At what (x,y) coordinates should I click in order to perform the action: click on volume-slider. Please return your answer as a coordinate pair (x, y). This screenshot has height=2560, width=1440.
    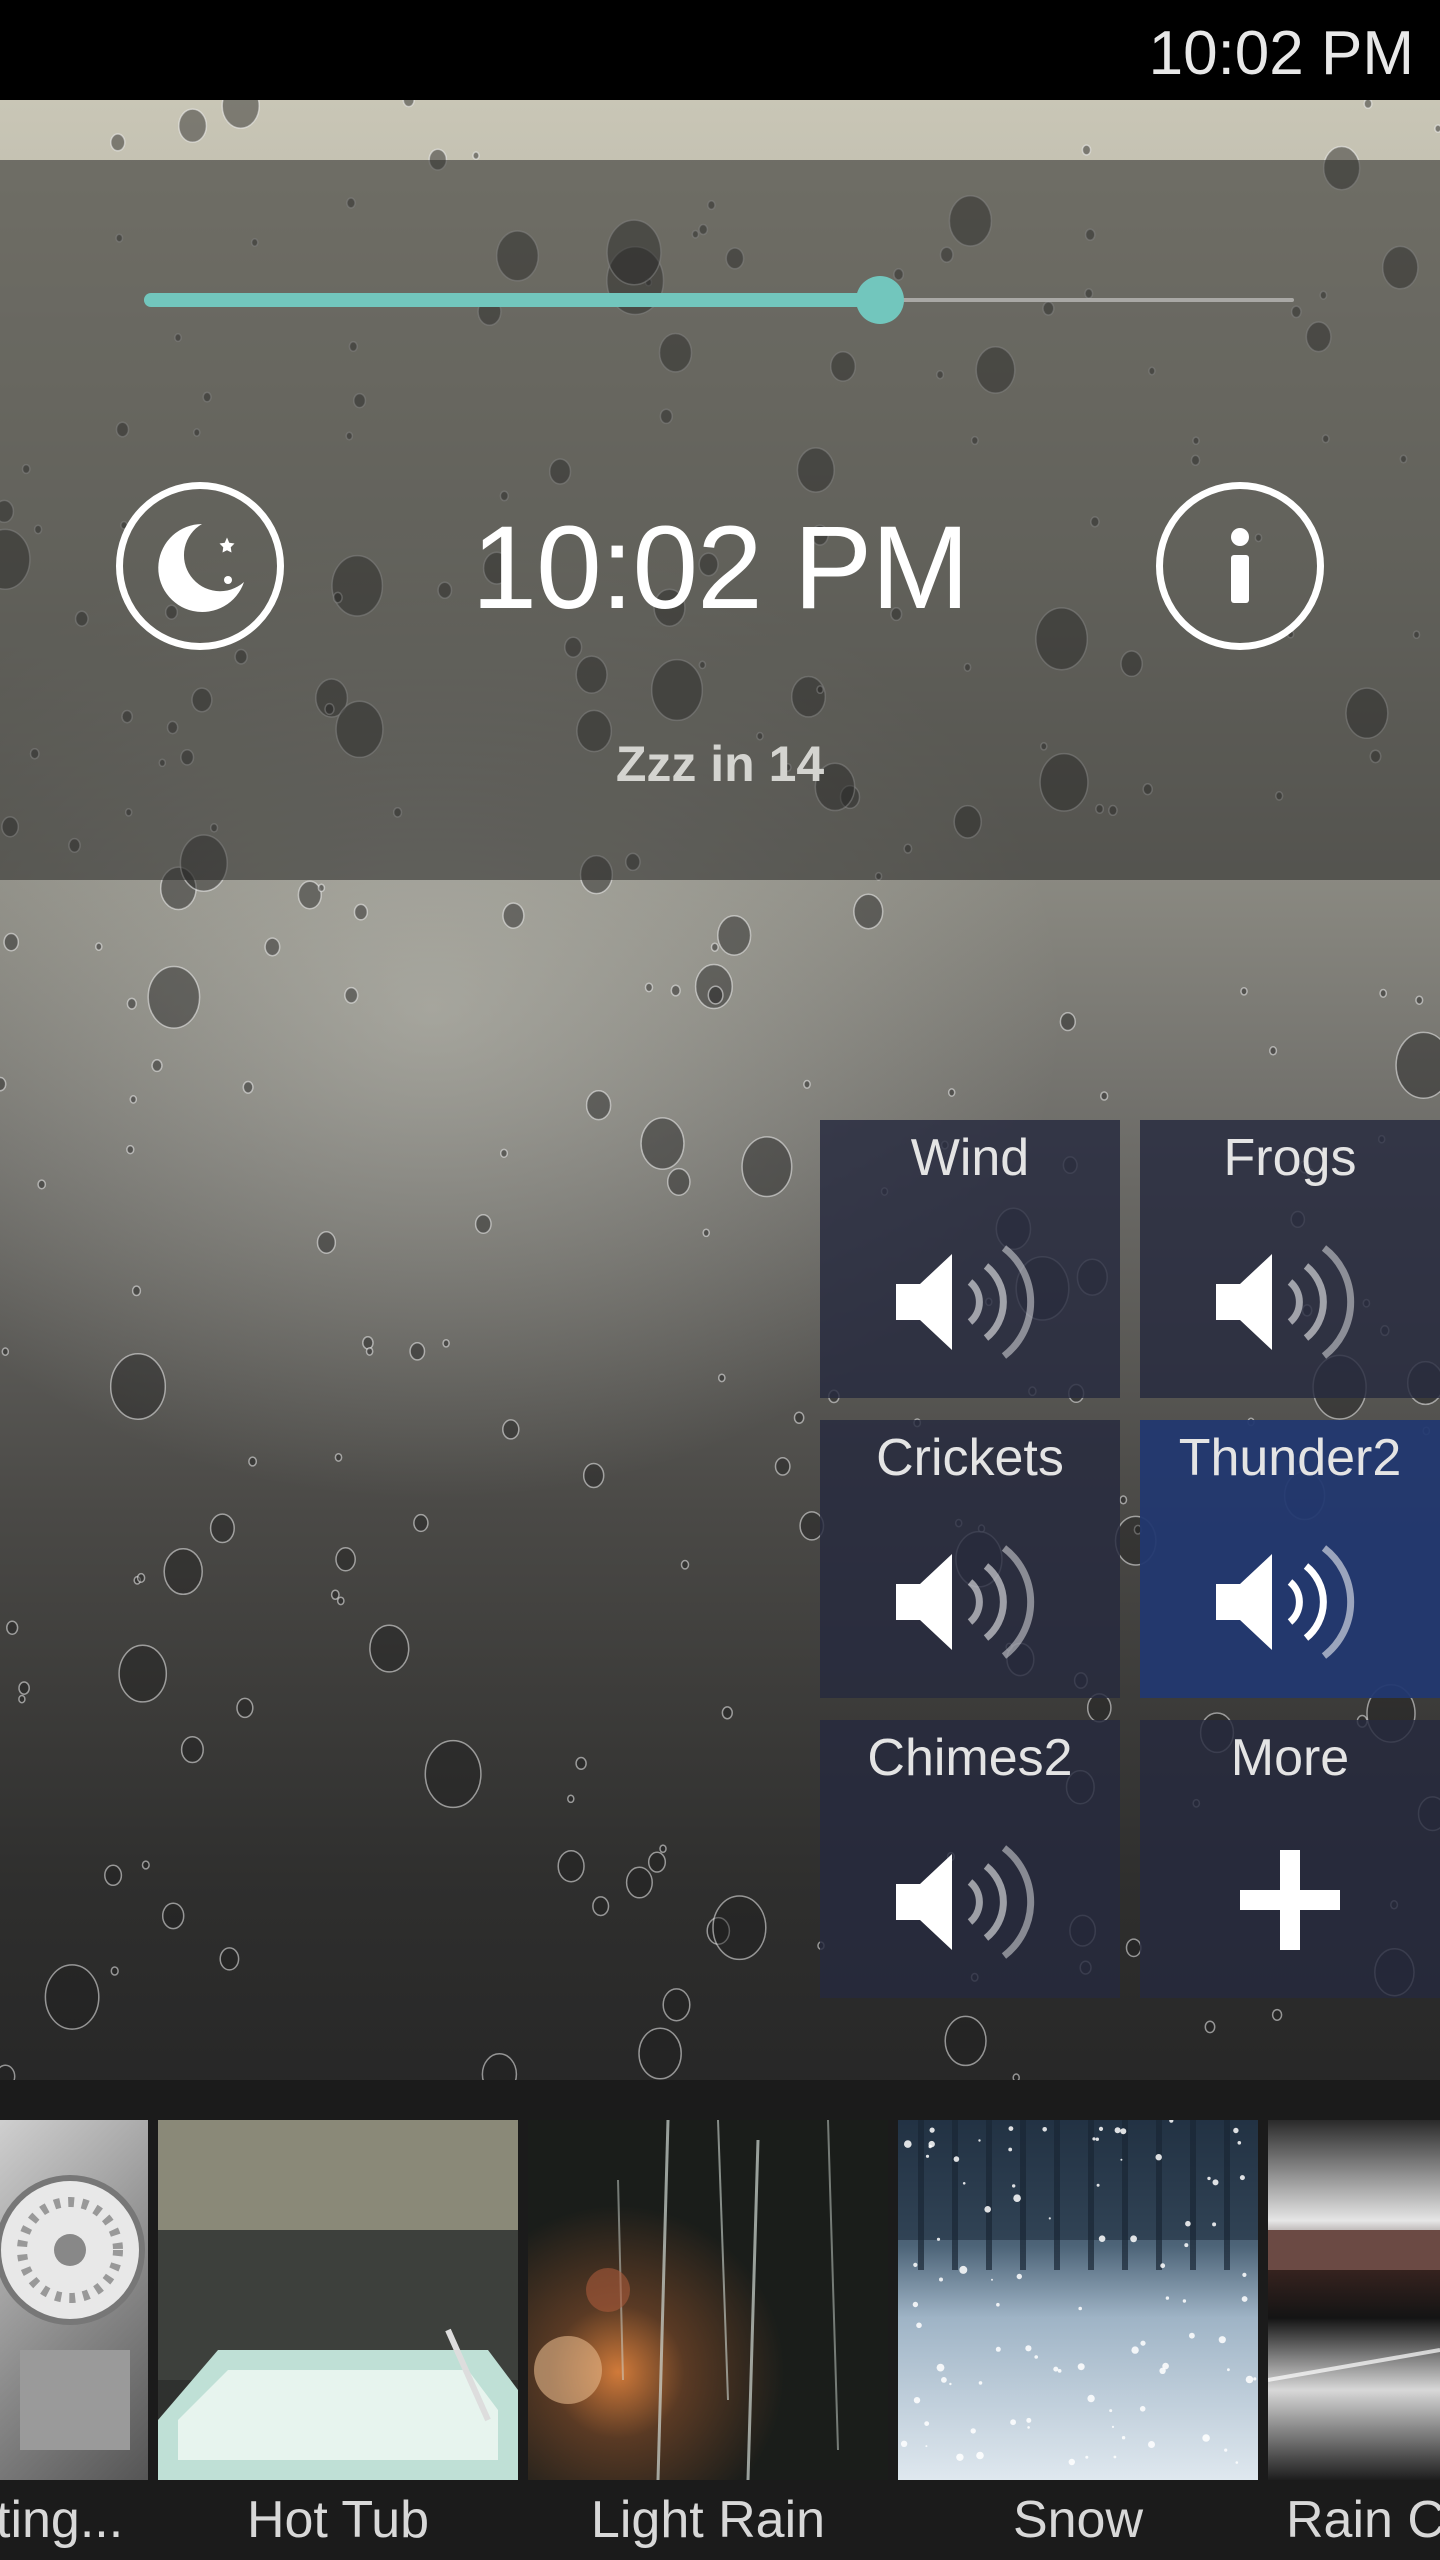
    Looking at the image, I should click on (719, 300).